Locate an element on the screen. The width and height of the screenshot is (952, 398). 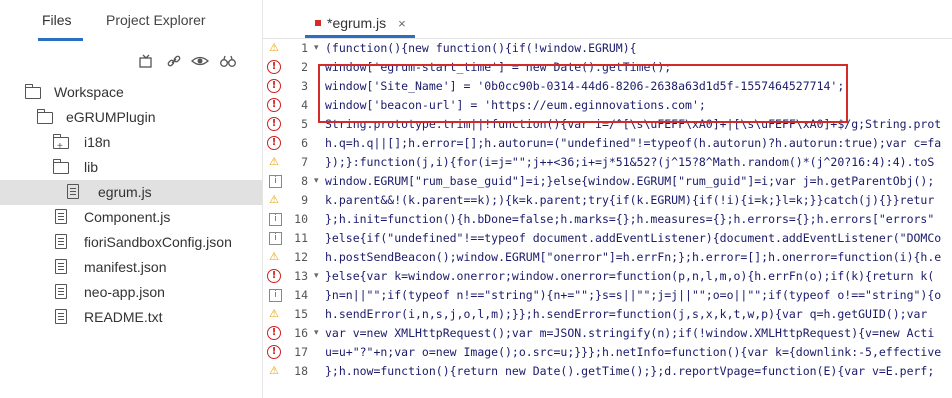
line-number: 16 is located at coordinates (301, 333).